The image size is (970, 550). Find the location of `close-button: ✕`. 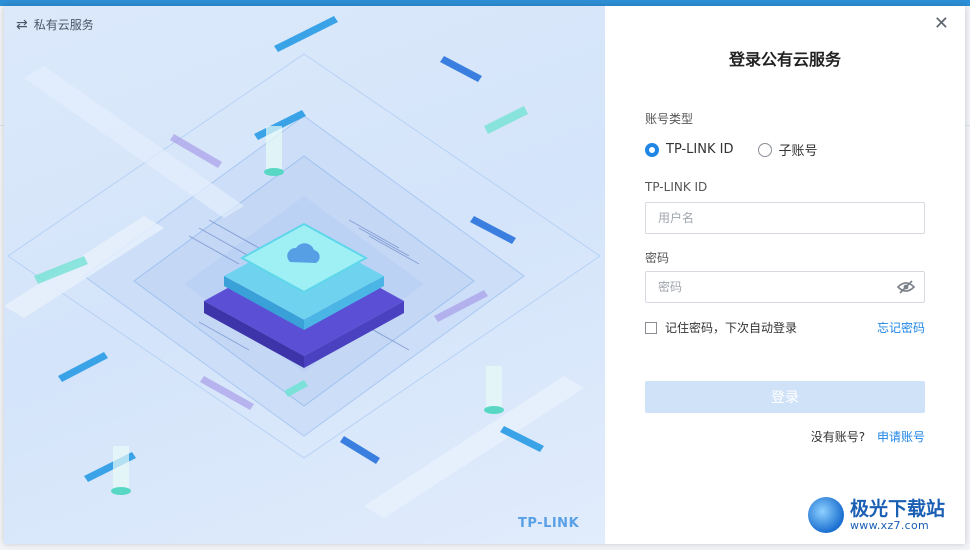

close-button: ✕ is located at coordinates (941, 24).